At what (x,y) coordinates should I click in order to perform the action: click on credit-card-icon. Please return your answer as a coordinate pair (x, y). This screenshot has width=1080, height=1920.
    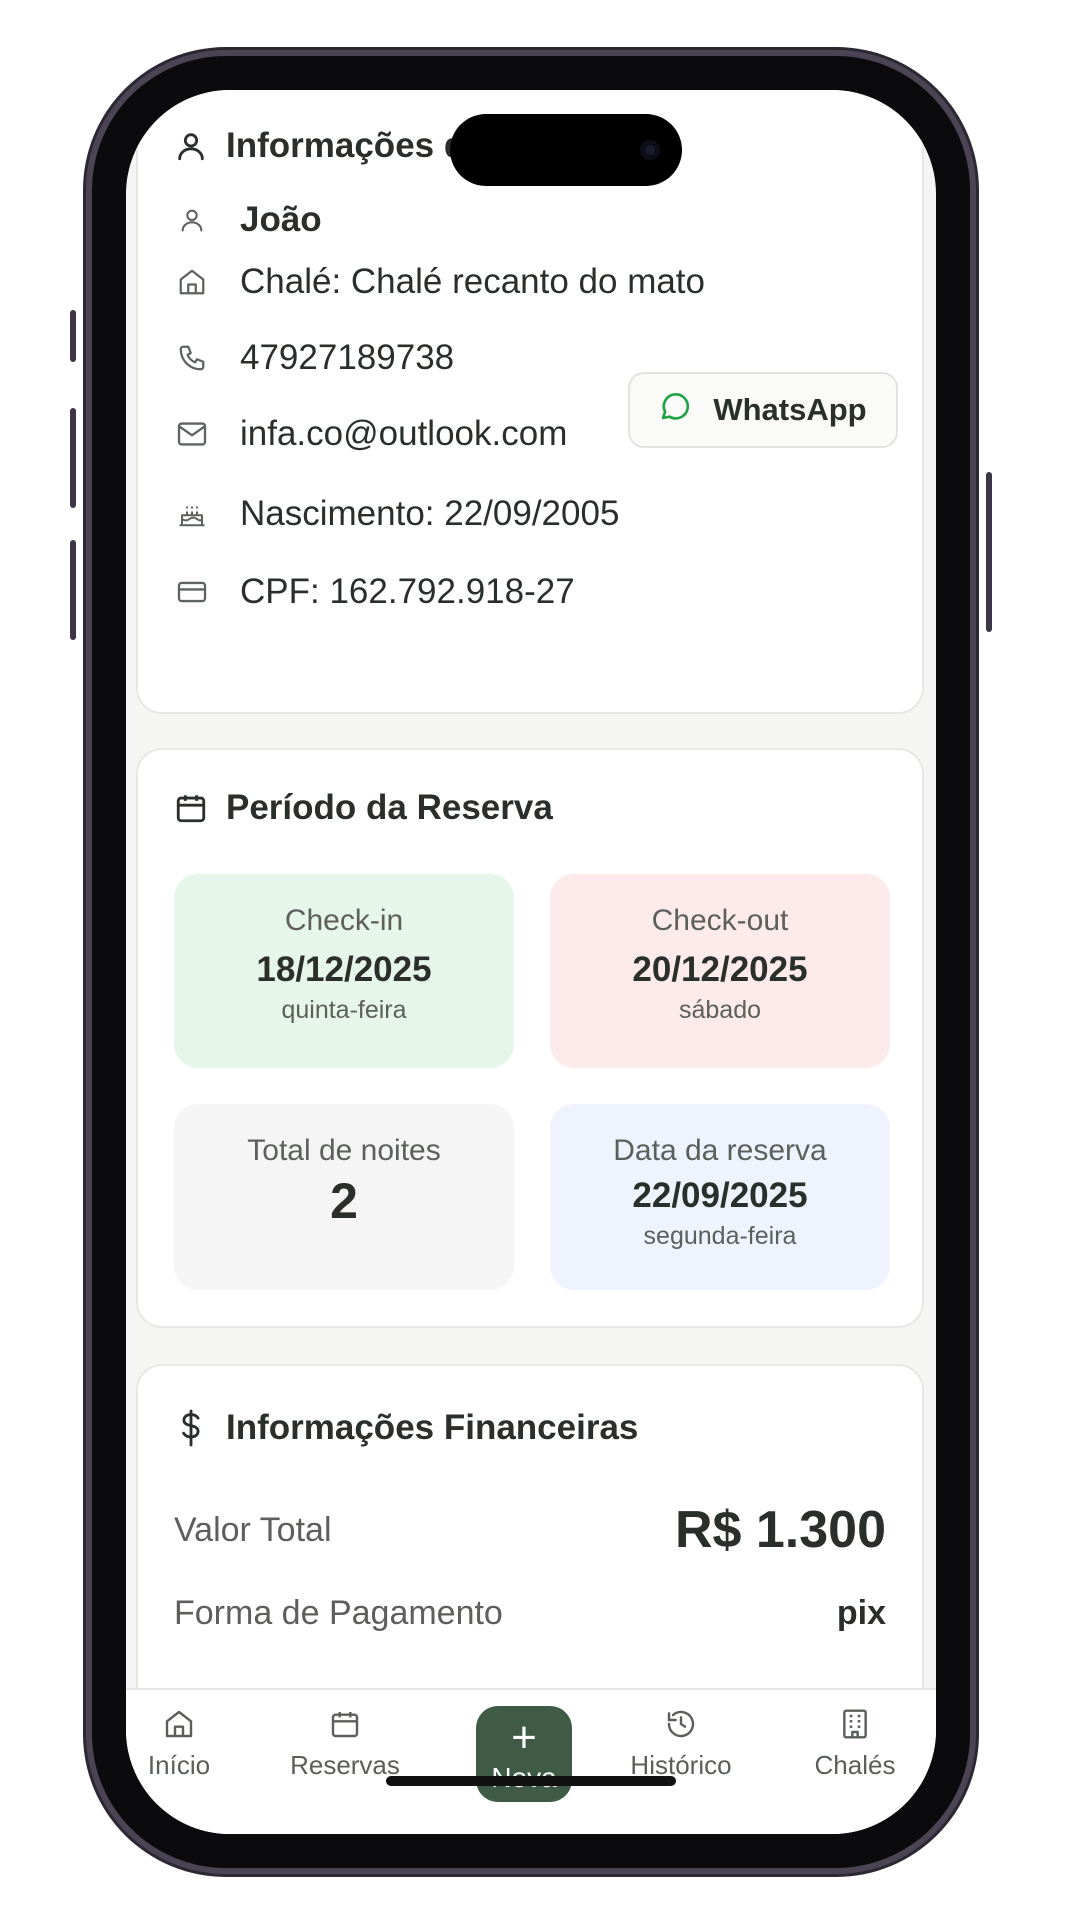
    Looking at the image, I should click on (192, 592).